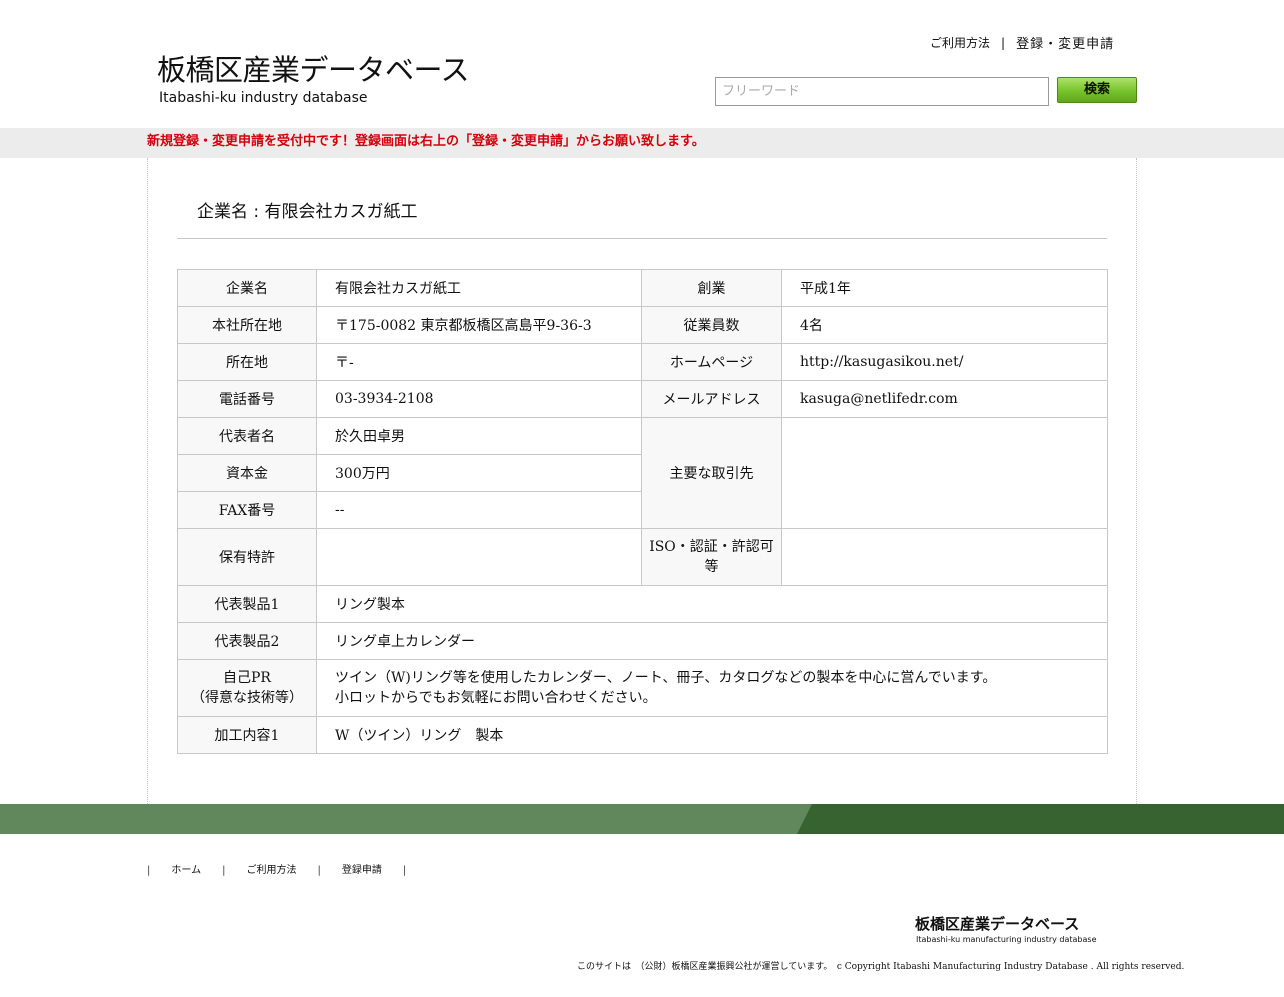  I want to click on header-links: ご利用方法 | 登録・変更申請, so click(1022, 43).